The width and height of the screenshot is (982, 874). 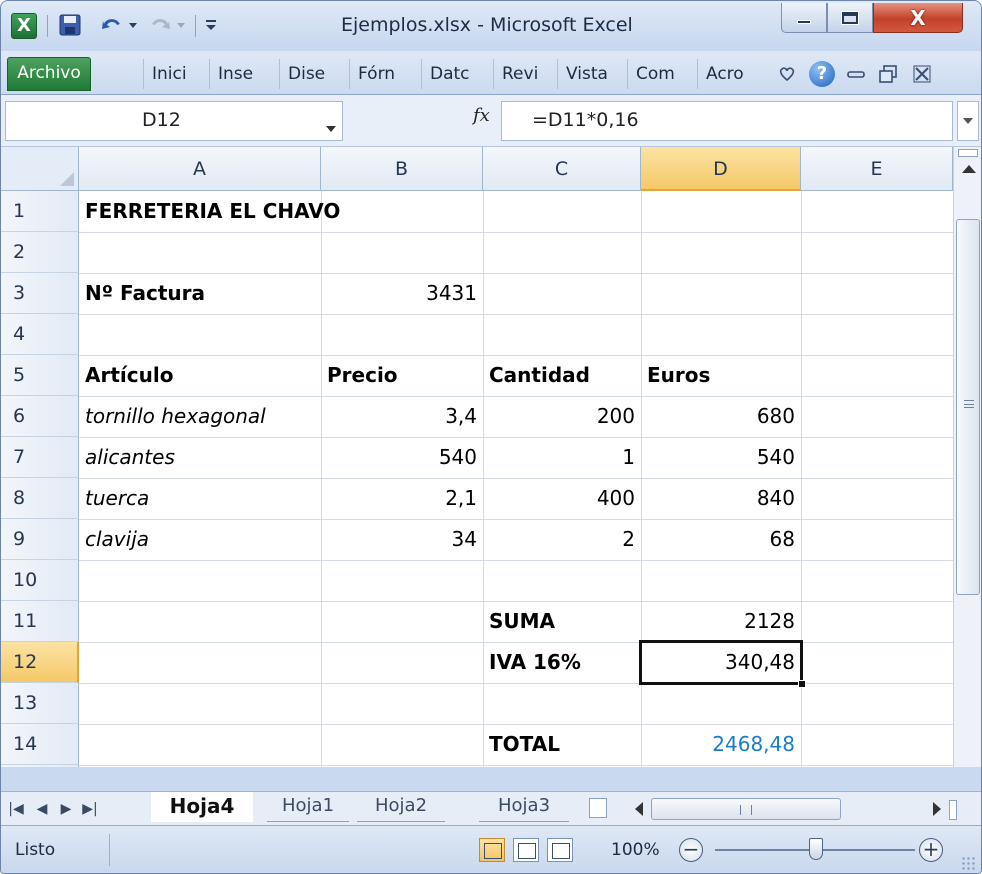 I want to click on column-header-d: D, so click(x=721, y=169).